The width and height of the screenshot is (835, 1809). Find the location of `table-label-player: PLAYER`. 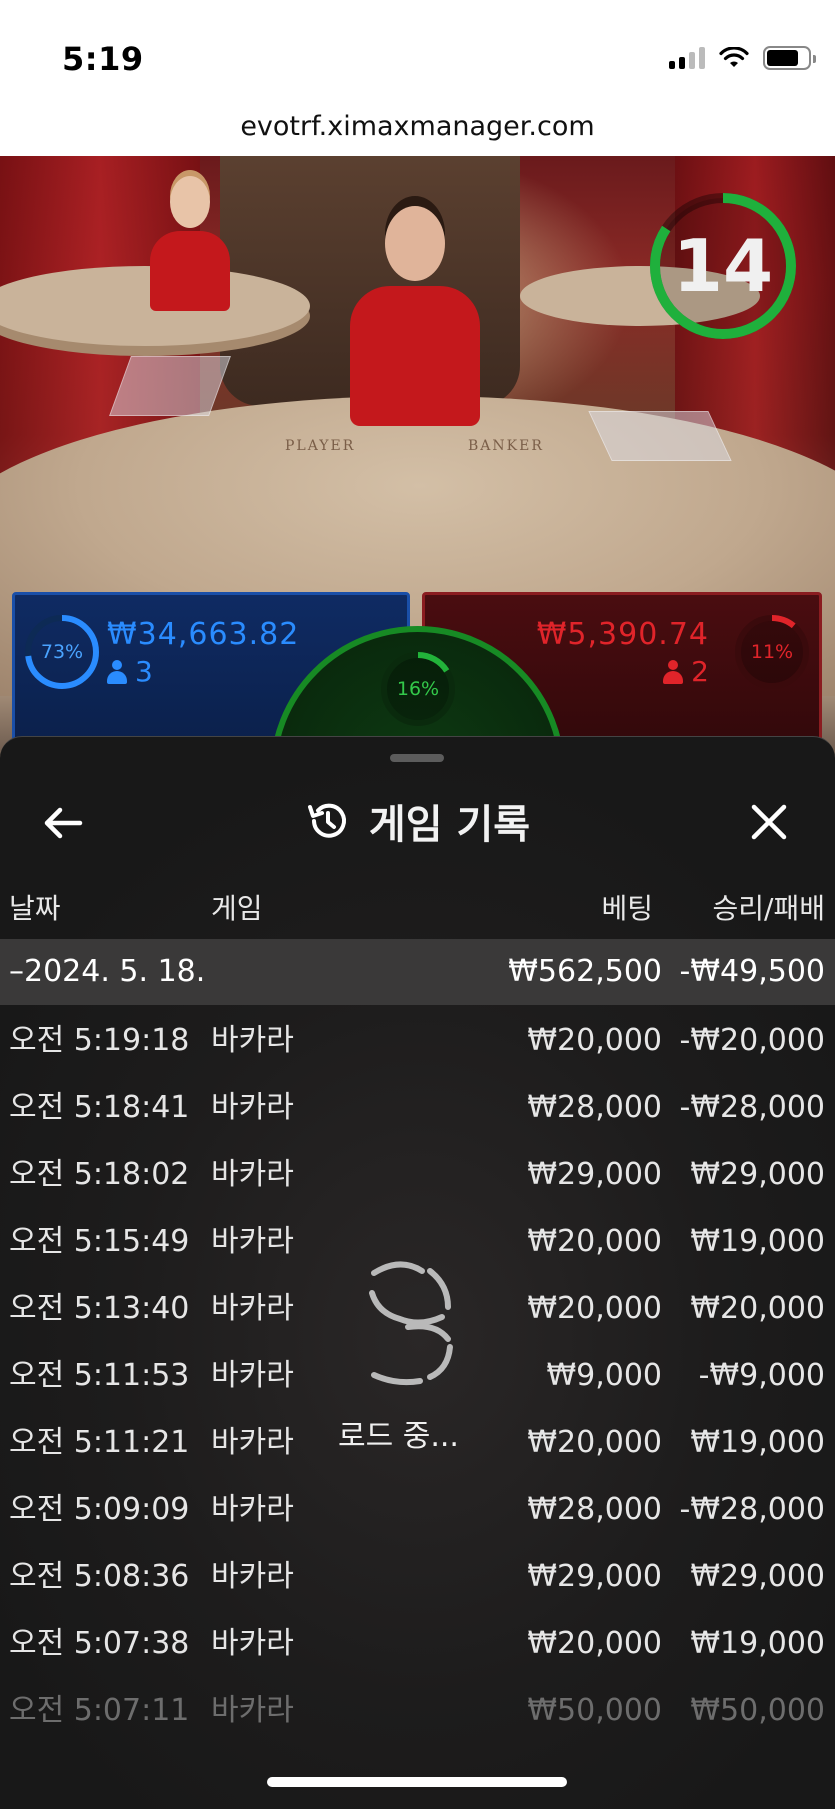

table-label-player: PLAYER is located at coordinates (320, 446).